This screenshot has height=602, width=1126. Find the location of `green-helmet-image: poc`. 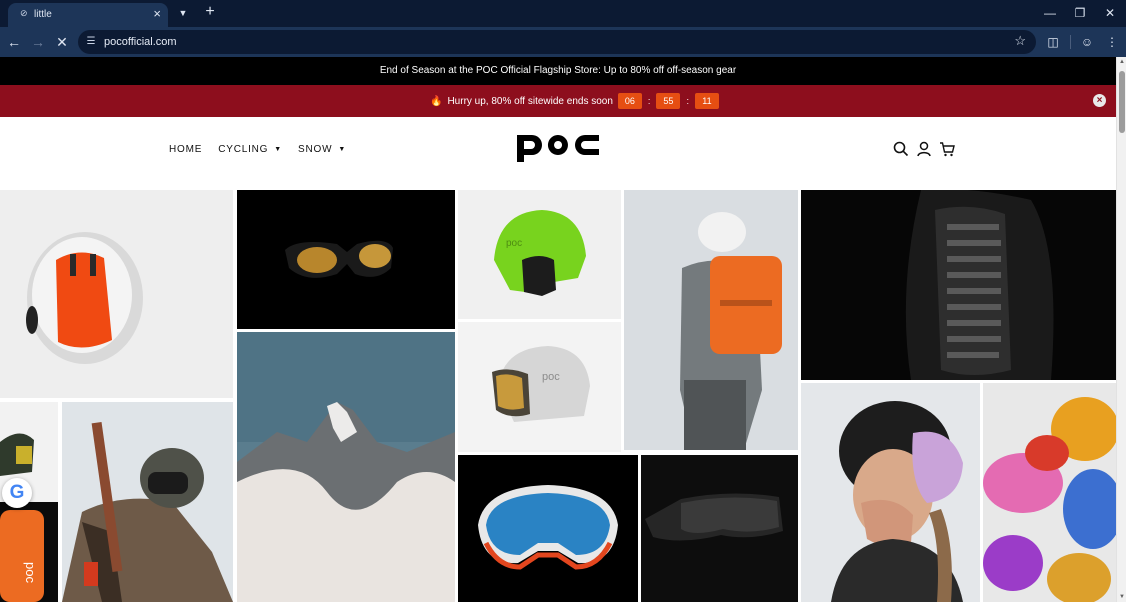

green-helmet-image: poc is located at coordinates (540, 253).